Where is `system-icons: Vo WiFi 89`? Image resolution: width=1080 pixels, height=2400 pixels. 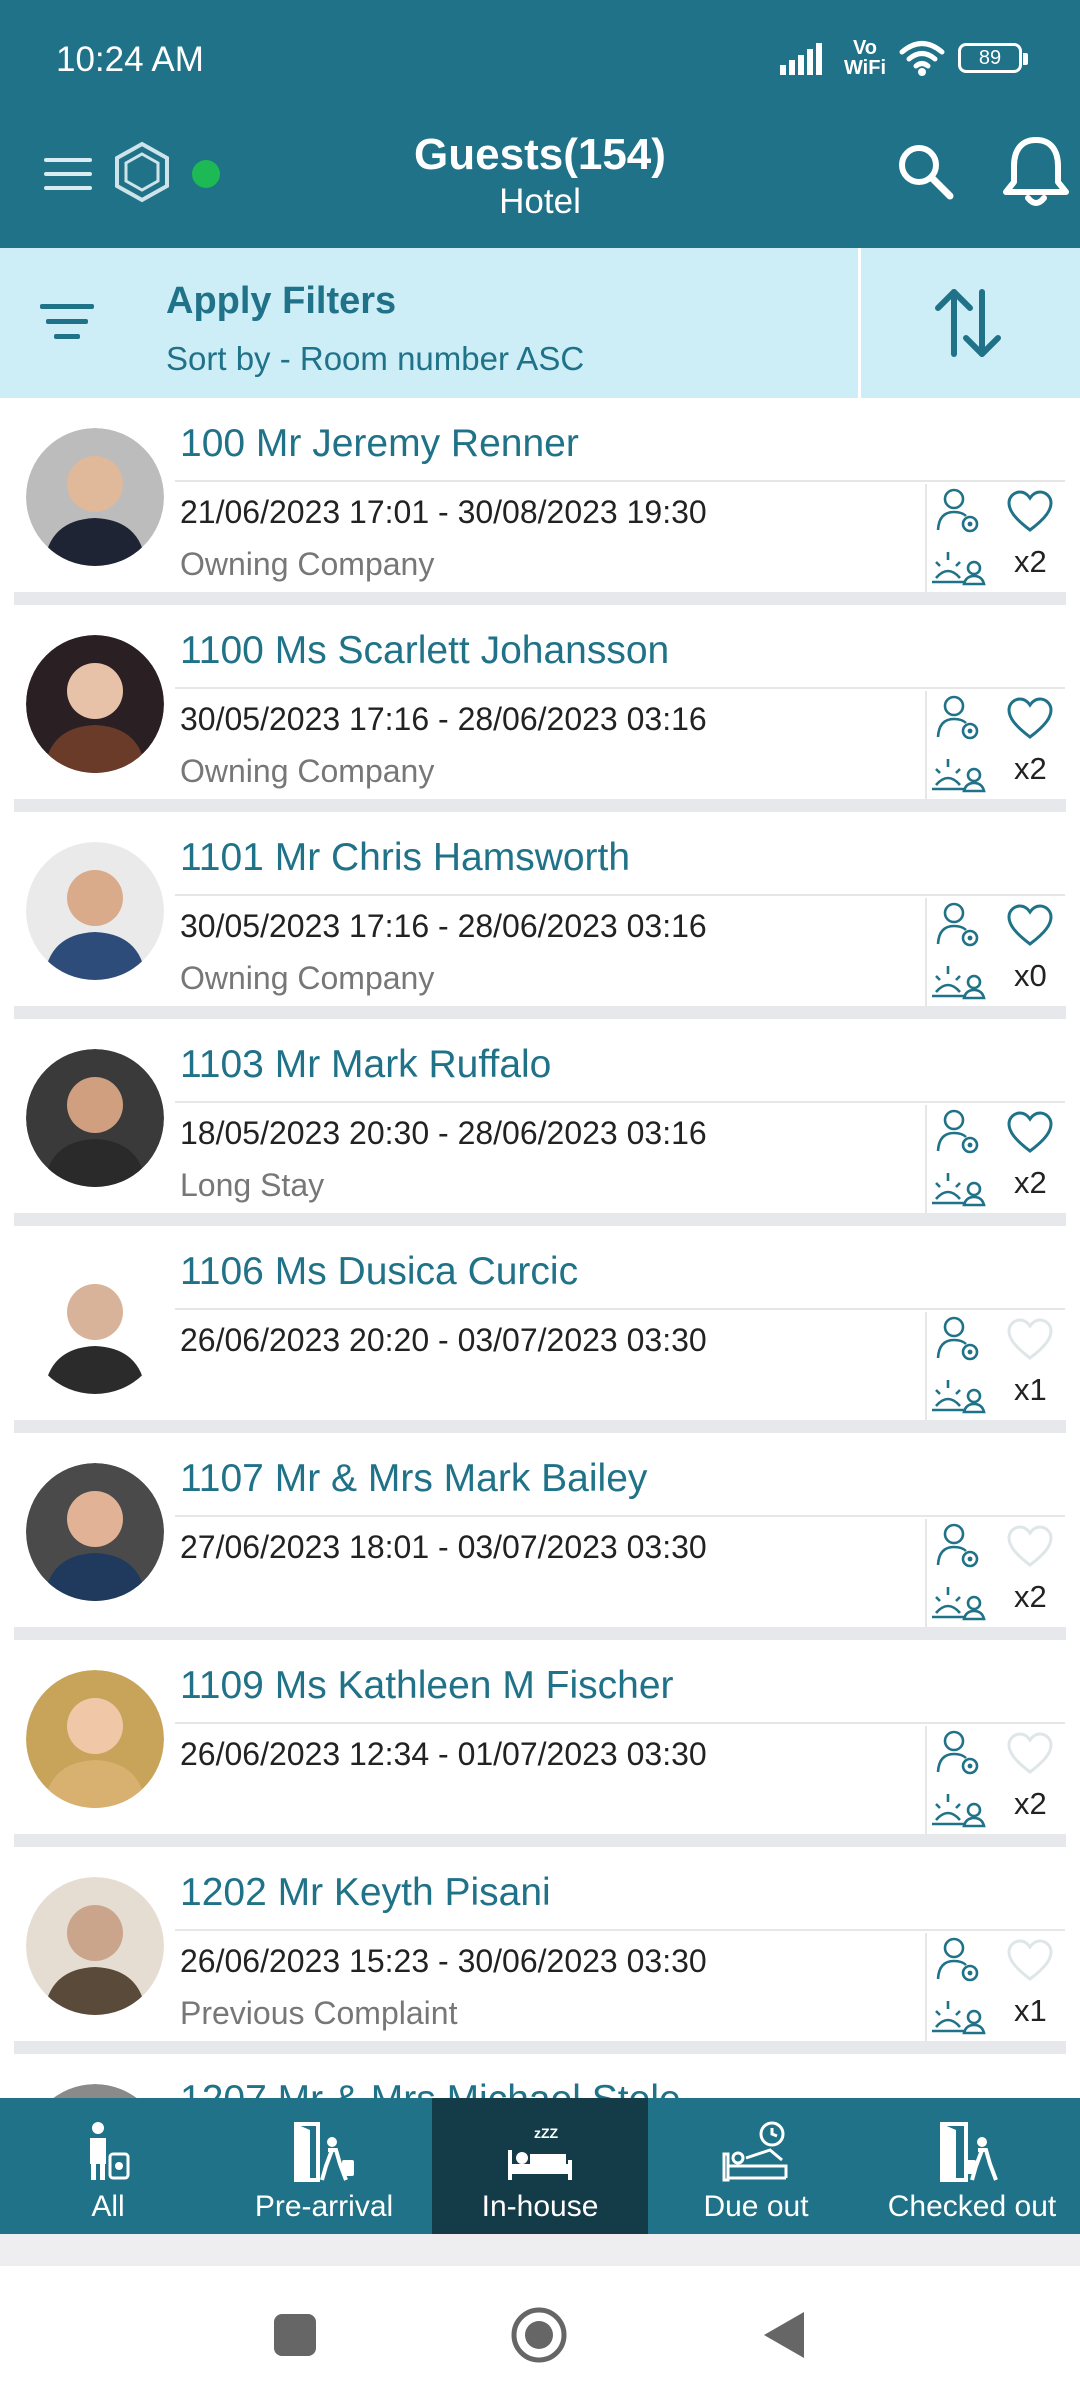 system-icons: Vo WiFi 89 is located at coordinates (903, 58).